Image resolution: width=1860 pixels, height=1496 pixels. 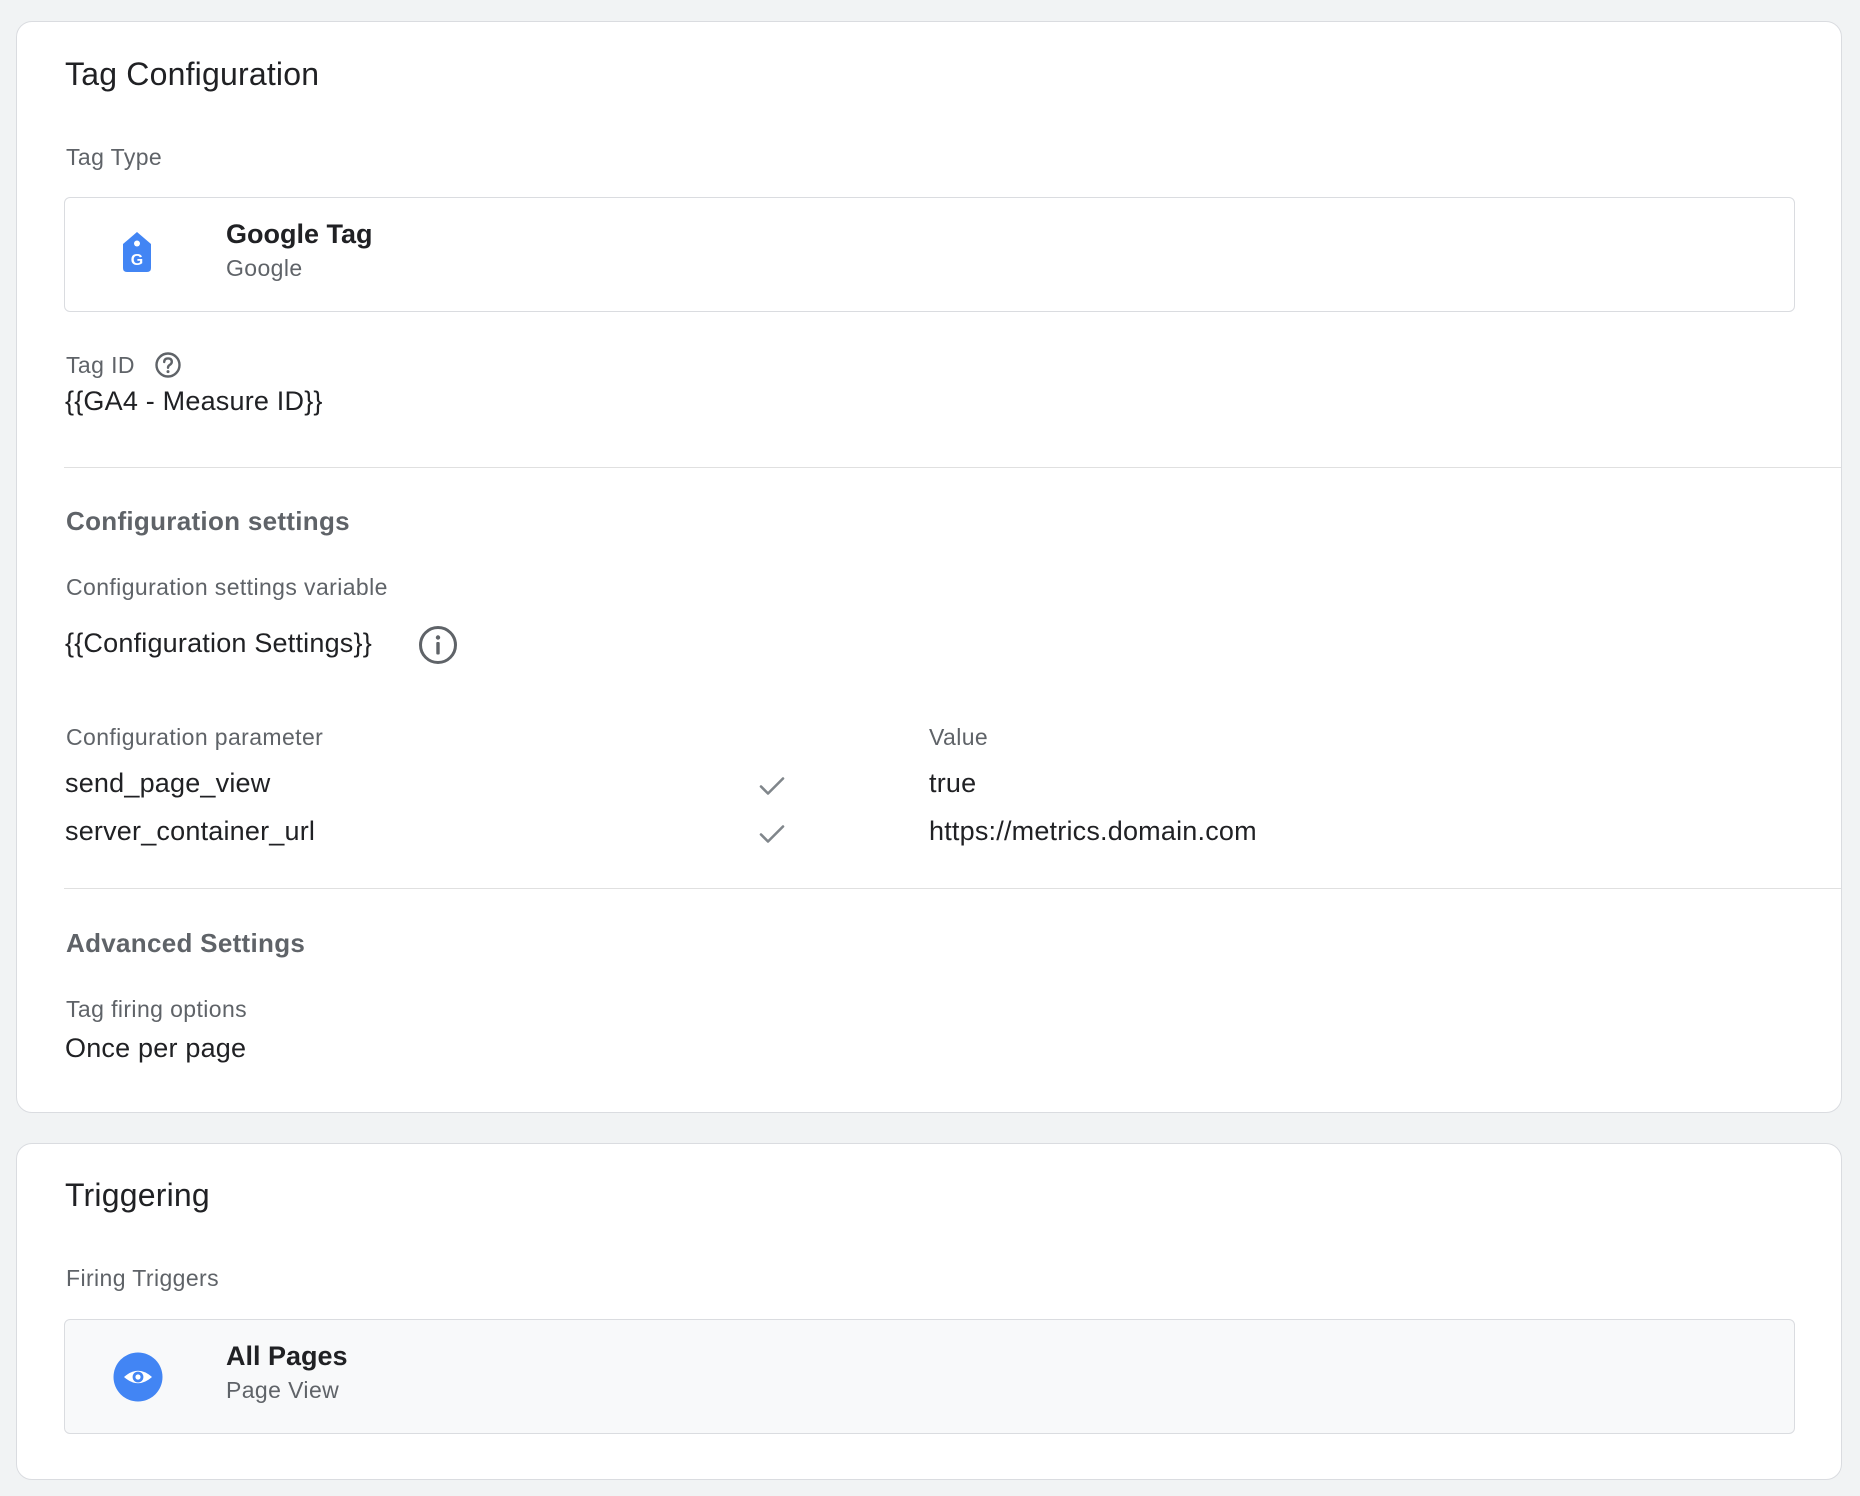 What do you see at coordinates (168, 365) in the screenshot?
I see `help-circle-icon` at bounding box center [168, 365].